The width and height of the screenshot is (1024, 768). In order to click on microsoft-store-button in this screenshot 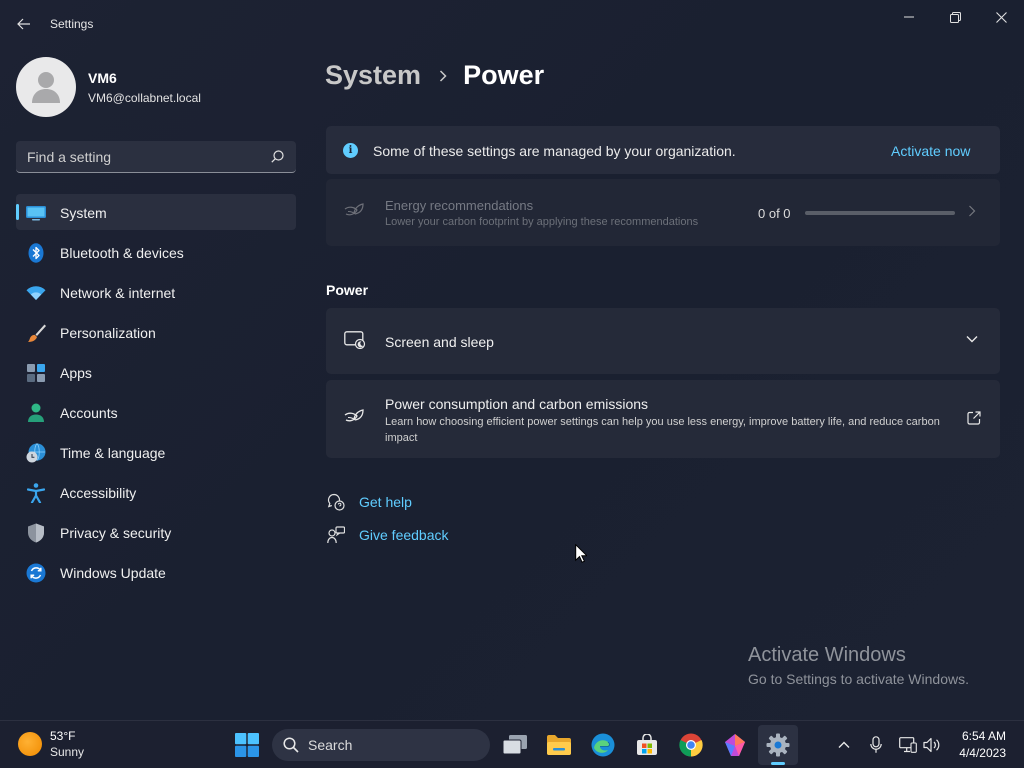, I will do `click(647, 745)`.